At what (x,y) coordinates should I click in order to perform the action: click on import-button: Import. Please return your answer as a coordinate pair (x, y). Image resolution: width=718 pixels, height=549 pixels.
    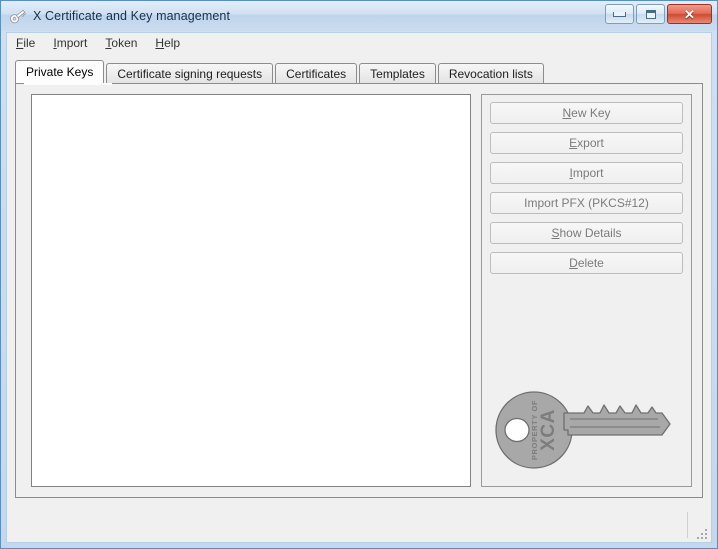
    Looking at the image, I should click on (586, 173).